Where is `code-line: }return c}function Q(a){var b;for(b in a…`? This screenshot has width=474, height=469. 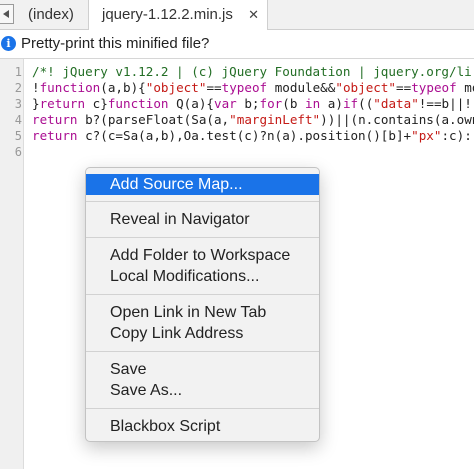 code-line: }return c}function Q(a){var b;for(b in a… is located at coordinates (252, 103).